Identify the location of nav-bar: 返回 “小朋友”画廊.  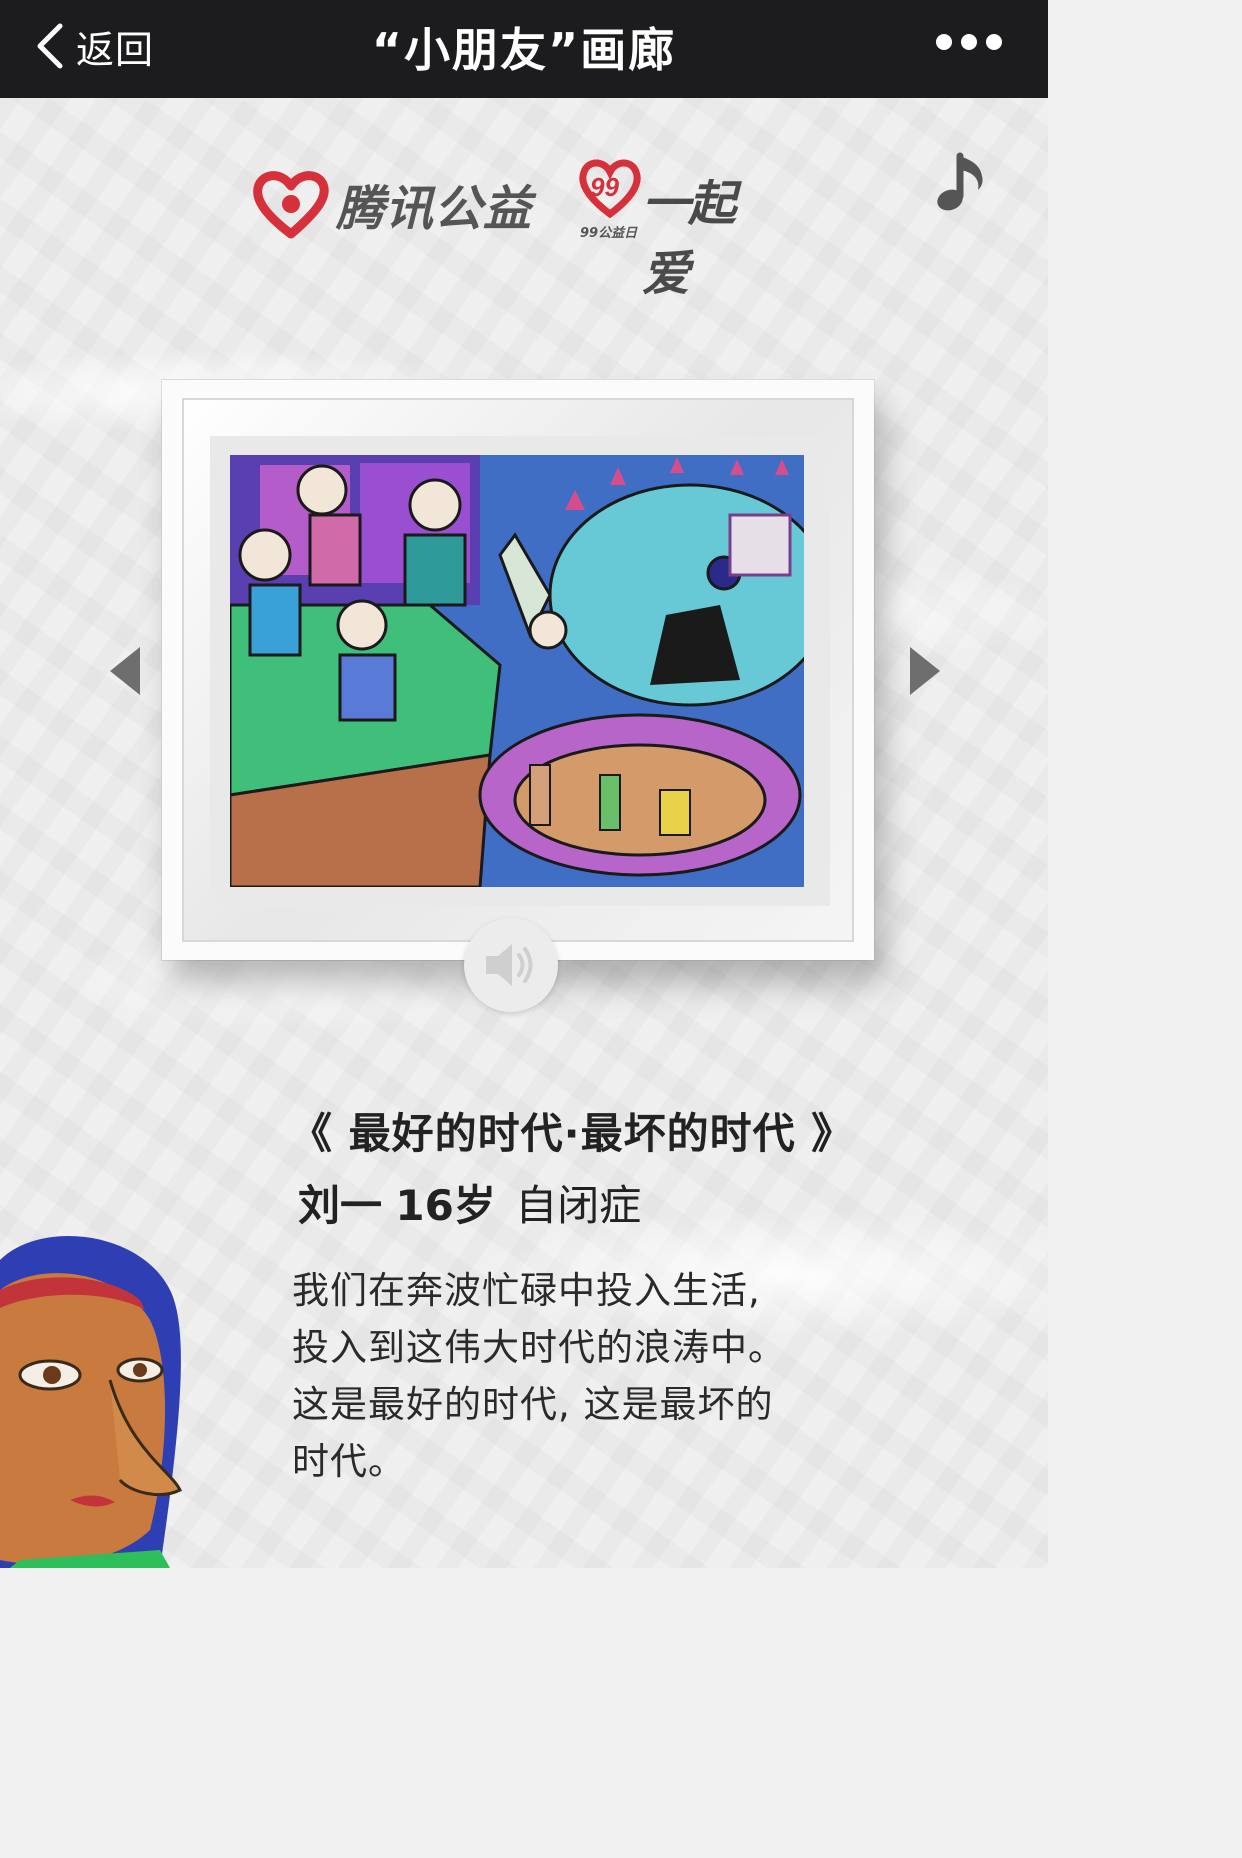
(524, 49).